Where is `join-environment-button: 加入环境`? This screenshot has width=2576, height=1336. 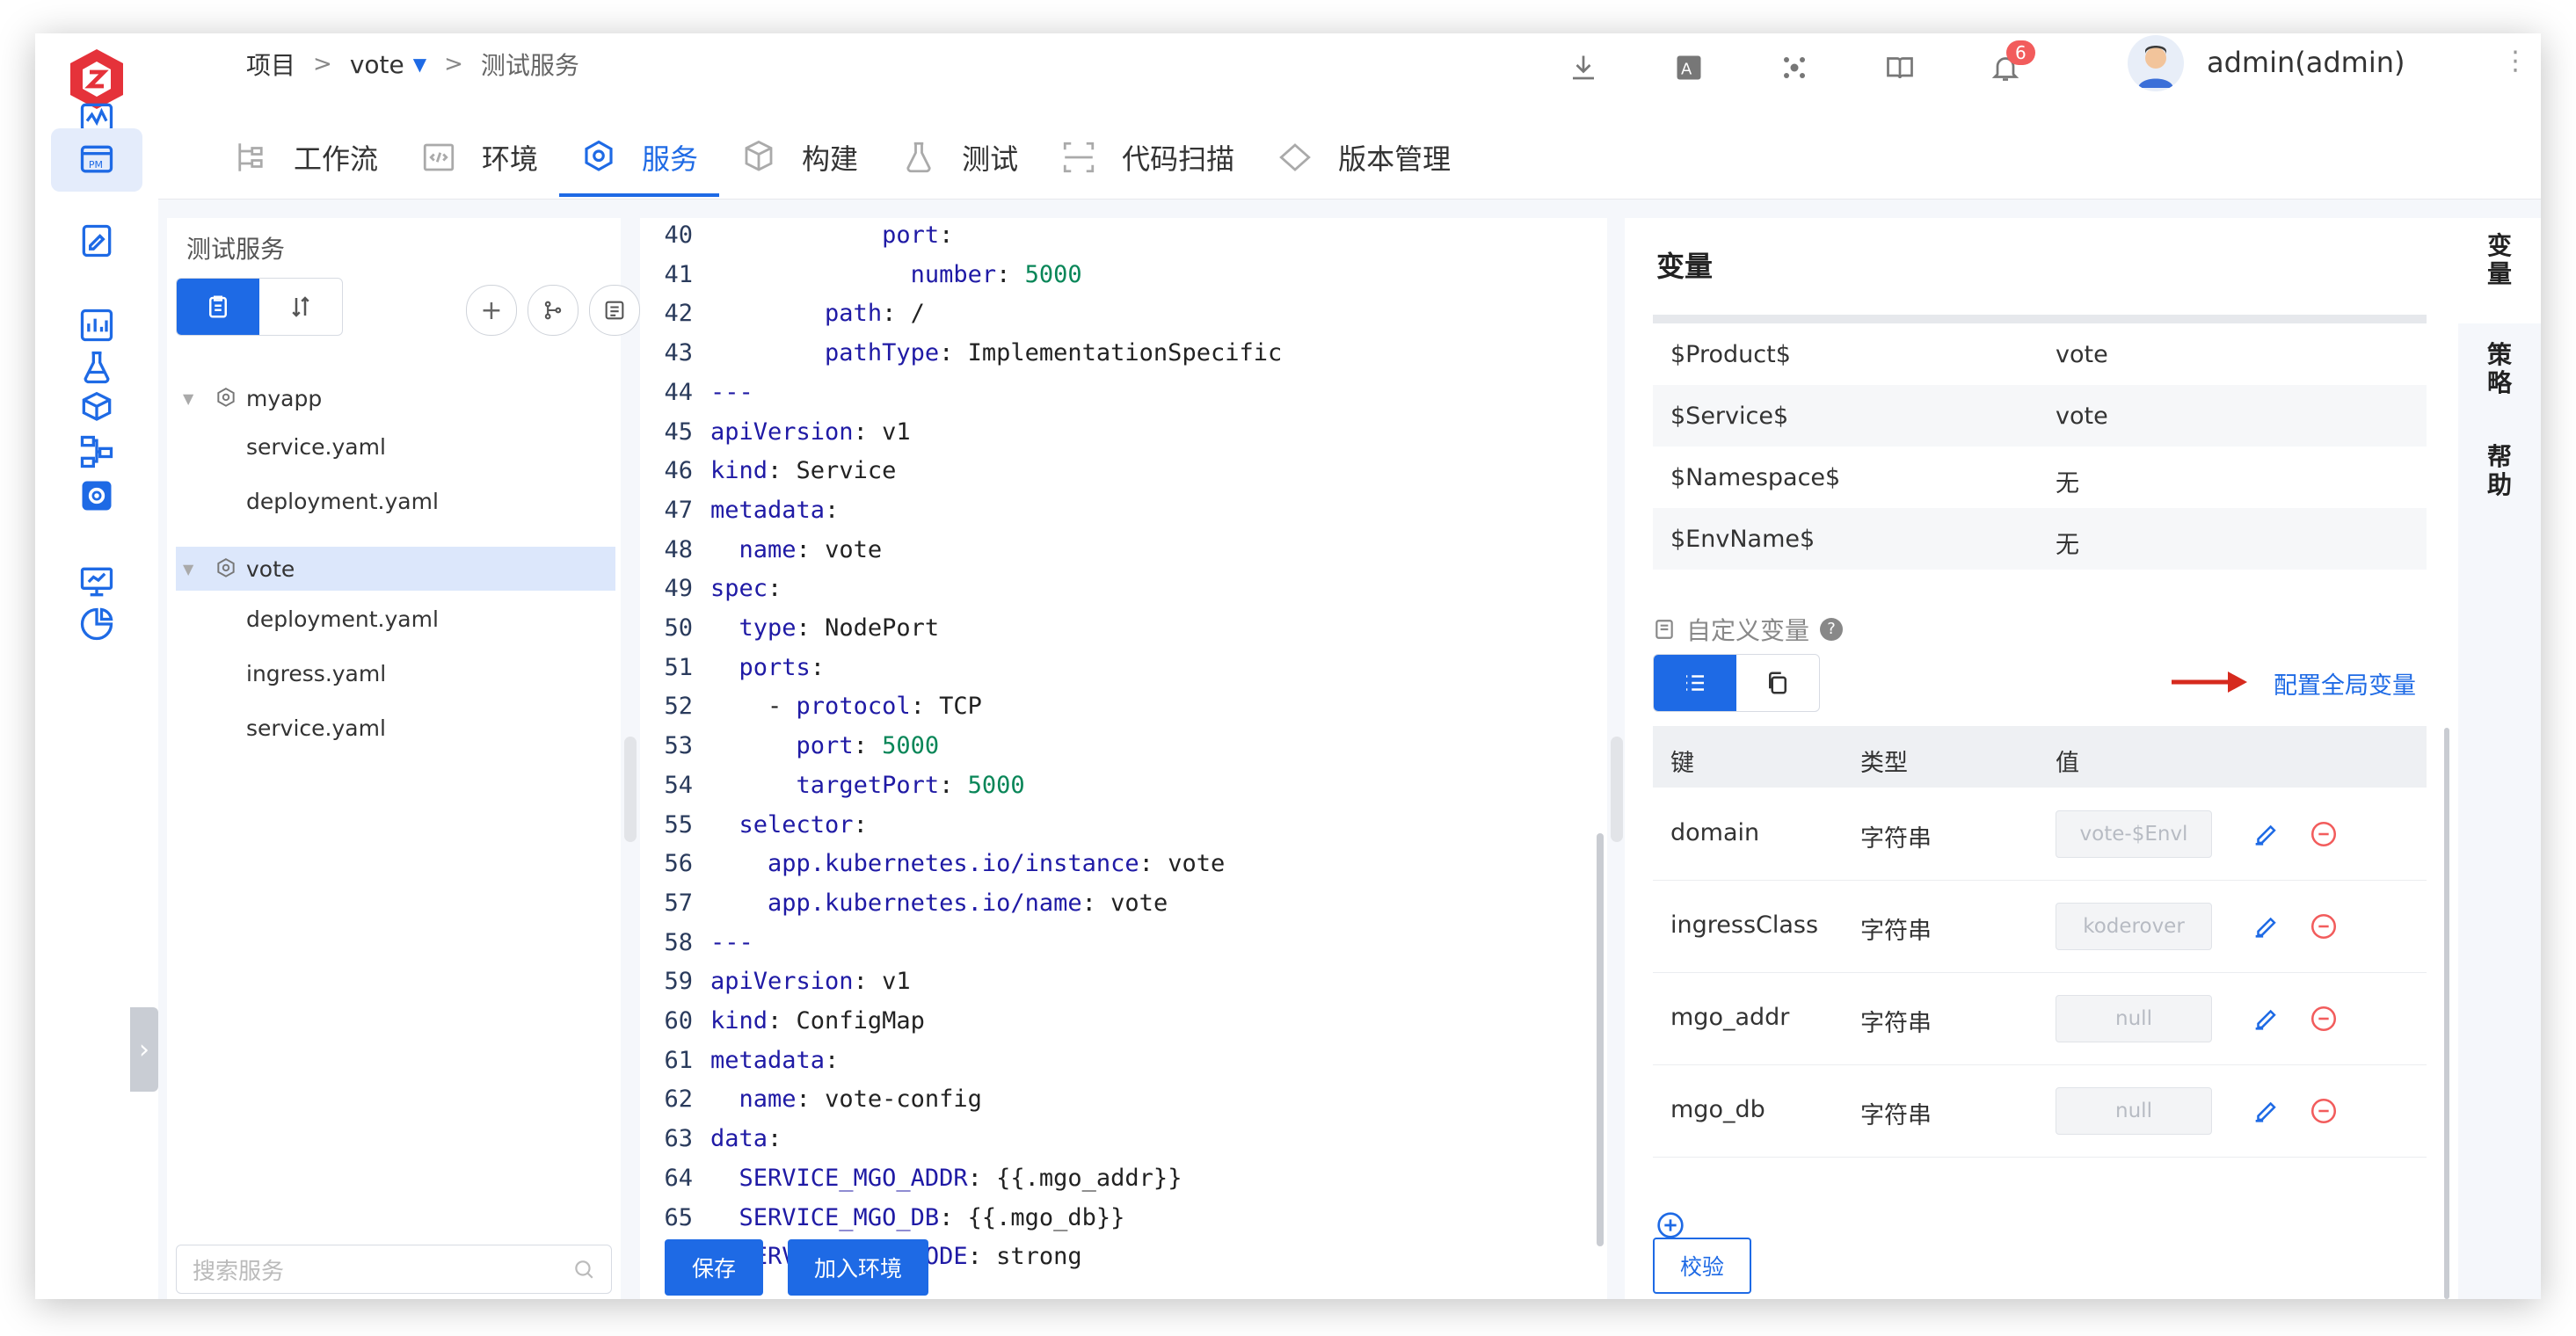
join-environment-button: 加入环境 is located at coordinates (858, 1267).